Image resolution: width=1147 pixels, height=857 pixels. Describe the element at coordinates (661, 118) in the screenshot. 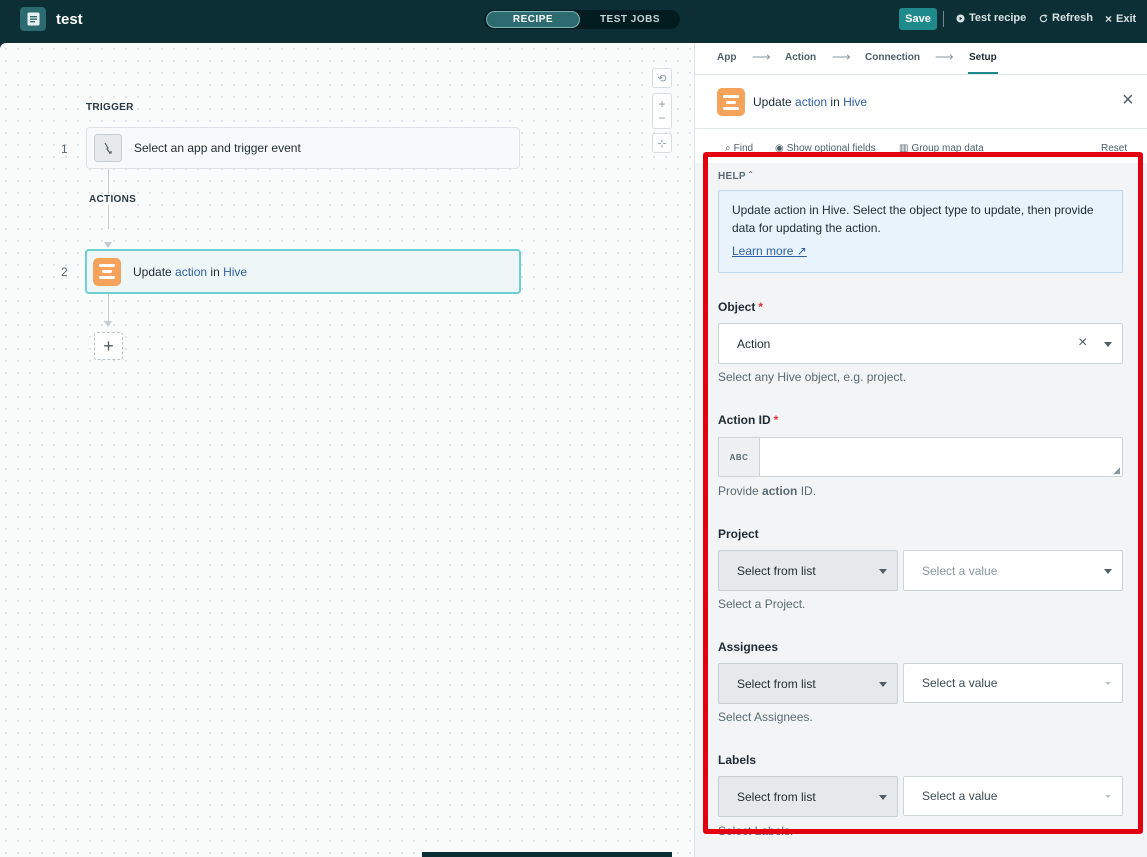

I see `zoom-out-icon: −` at that location.